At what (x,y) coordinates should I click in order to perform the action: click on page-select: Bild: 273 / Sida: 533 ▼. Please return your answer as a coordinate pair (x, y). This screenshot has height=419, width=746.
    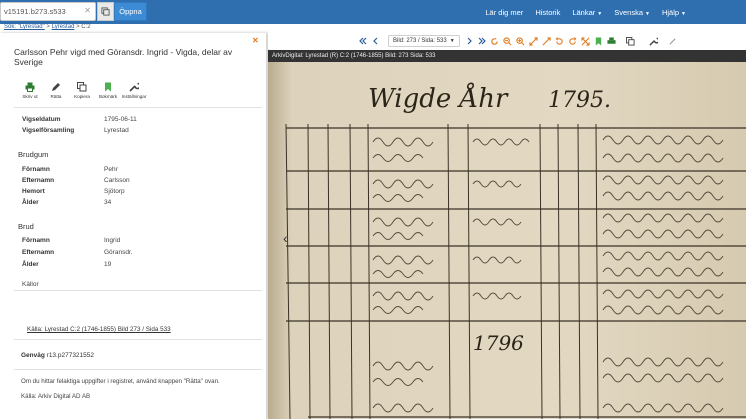
    Looking at the image, I should click on (424, 41).